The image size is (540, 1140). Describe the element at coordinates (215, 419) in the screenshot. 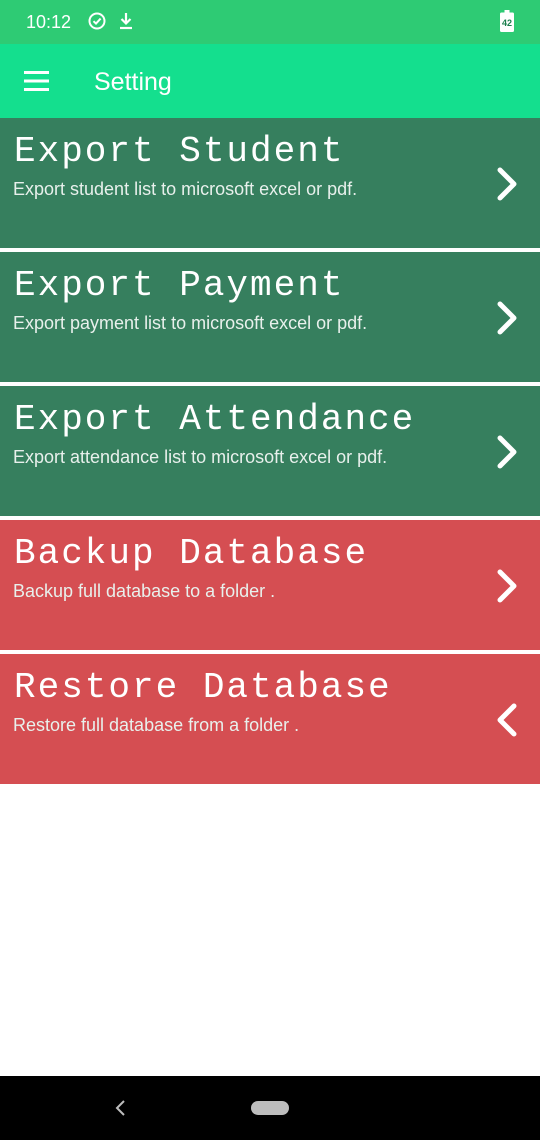

I see `card-title: Export Attendance` at that location.